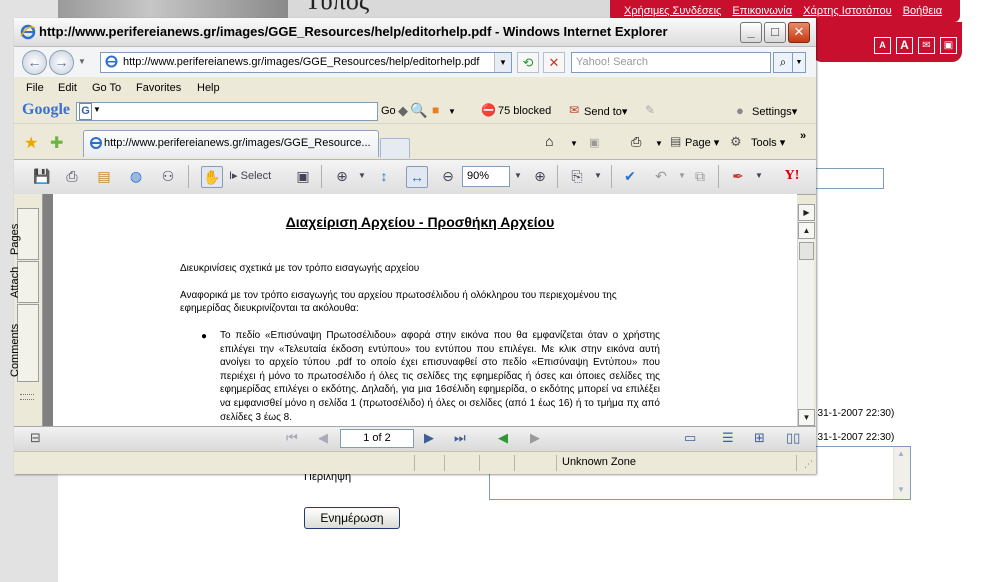 The height and width of the screenshot is (582, 986). What do you see at coordinates (901, 490) in the screenshot?
I see `scroll-down-icon: ▼` at bounding box center [901, 490].